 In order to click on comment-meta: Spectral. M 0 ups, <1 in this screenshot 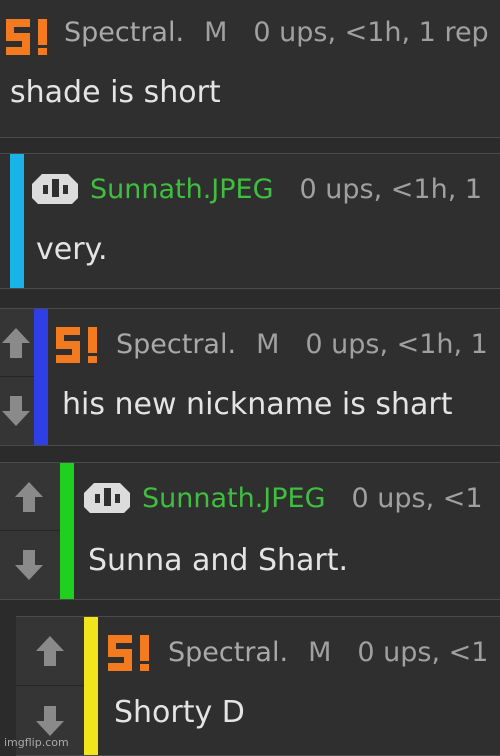, I will do `click(328, 653)`.